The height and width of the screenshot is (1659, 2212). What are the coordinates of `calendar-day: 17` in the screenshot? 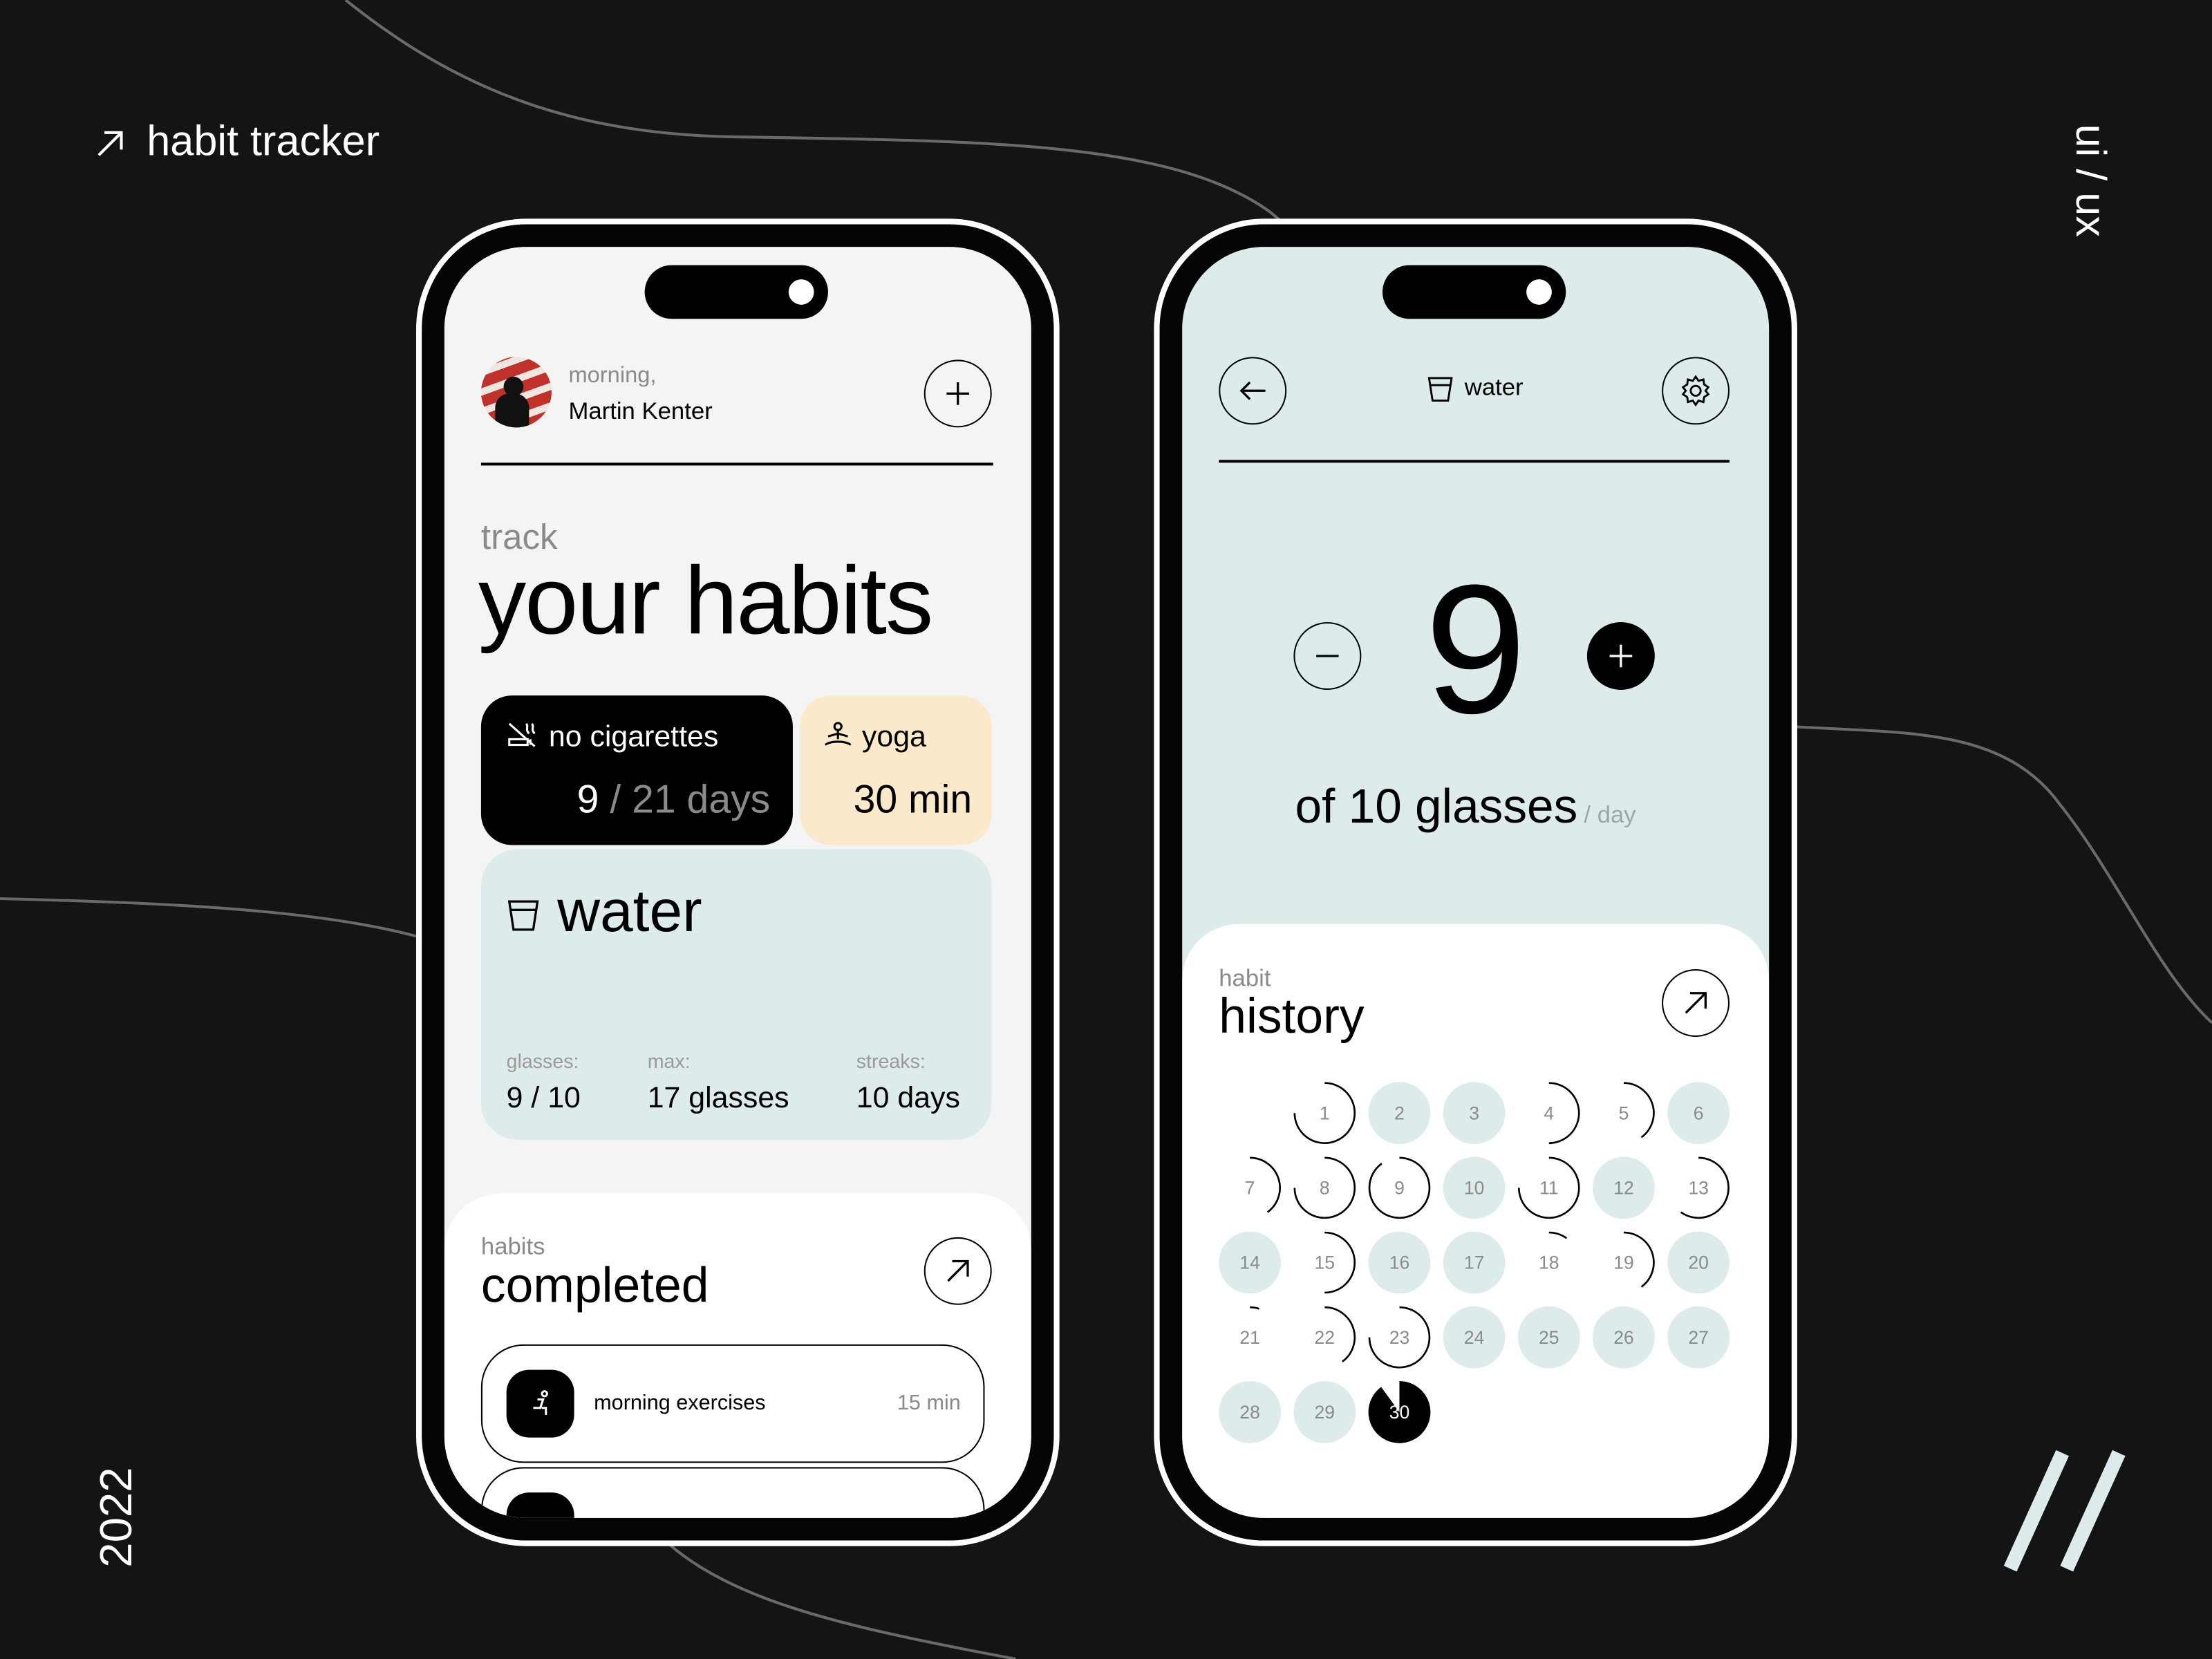 It's located at (1474, 1262).